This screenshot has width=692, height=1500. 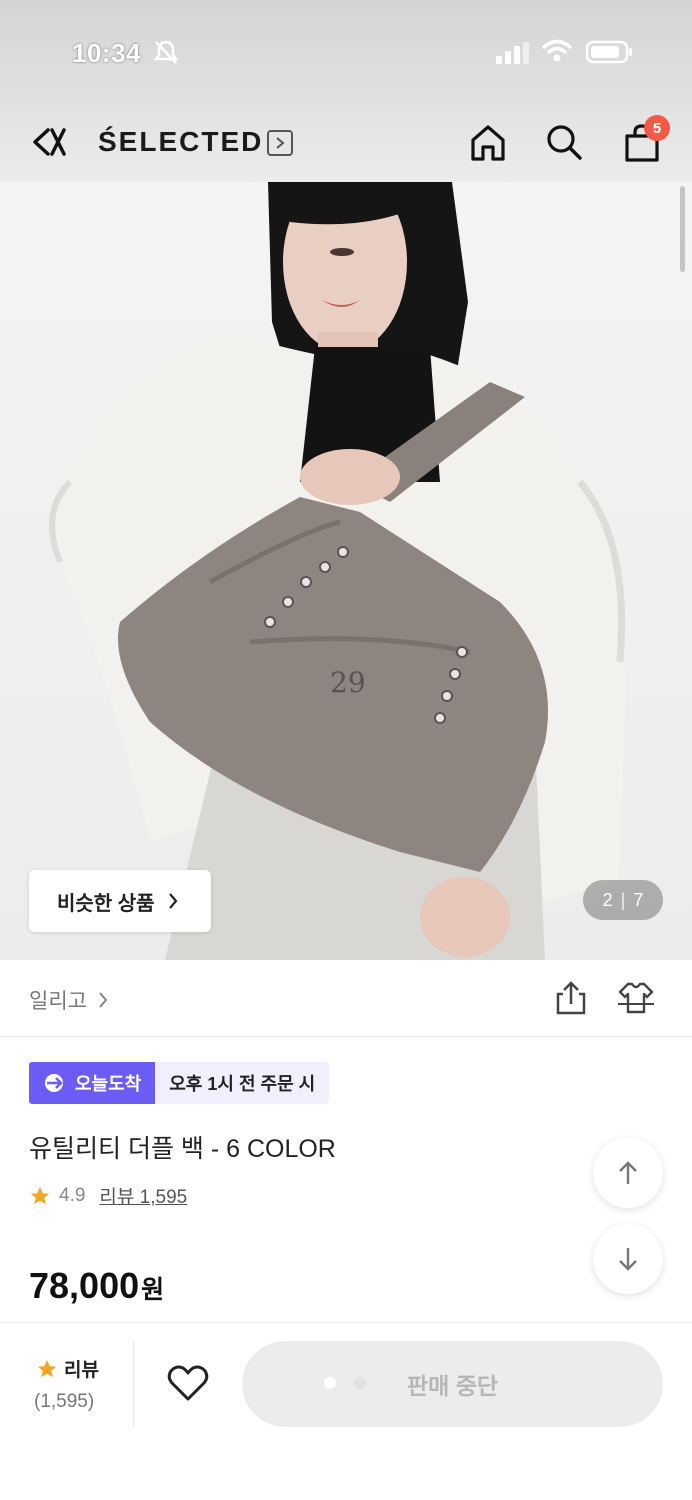 What do you see at coordinates (106, 903) in the screenshot?
I see `similar-products-label: 비슷한 상품` at bounding box center [106, 903].